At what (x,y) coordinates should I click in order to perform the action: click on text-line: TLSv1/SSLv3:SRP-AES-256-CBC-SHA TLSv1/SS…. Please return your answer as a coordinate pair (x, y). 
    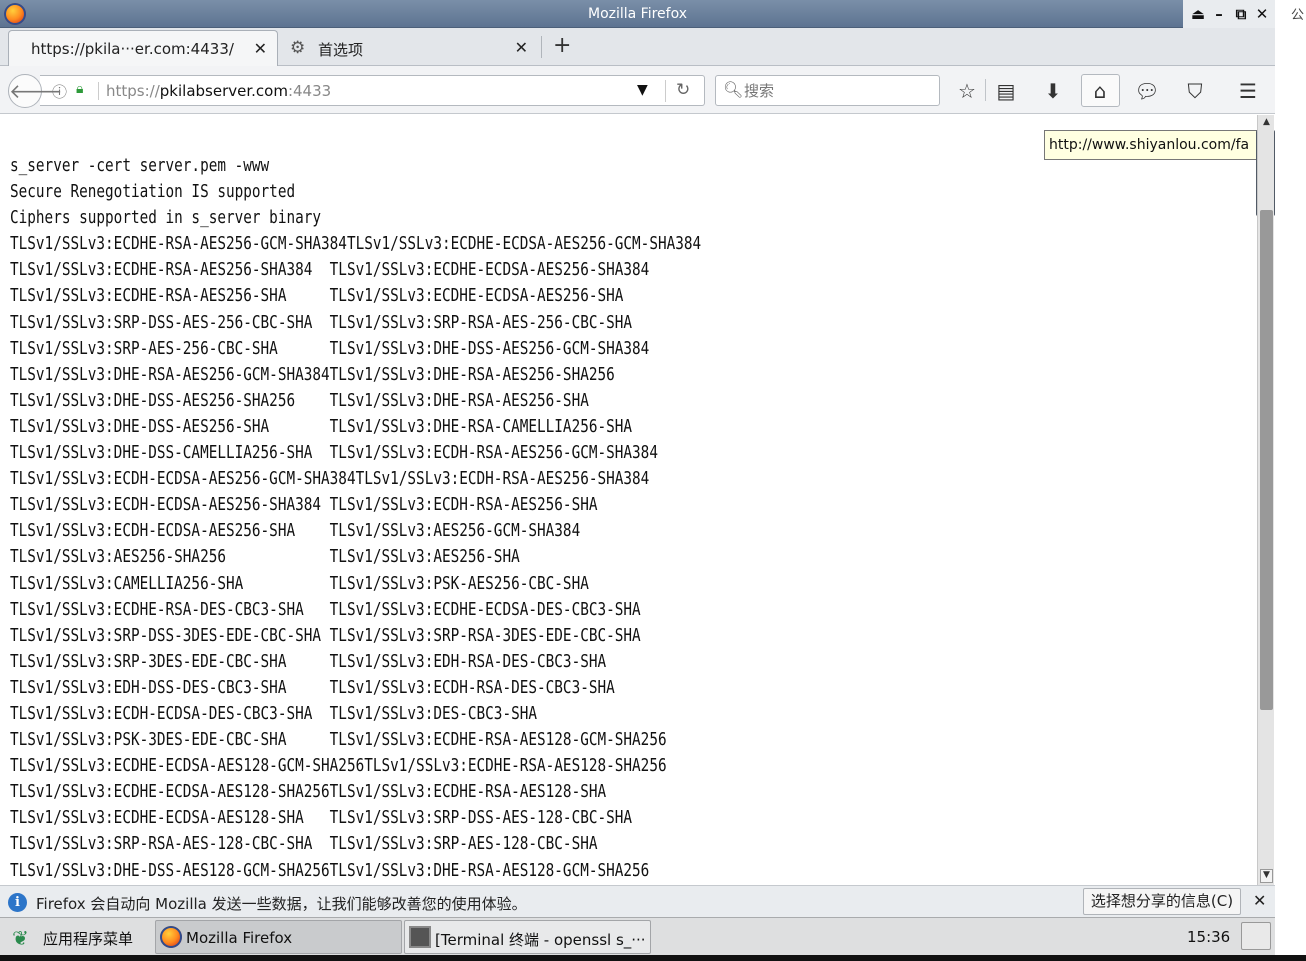
    Looking at the image, I should click on (330, 348).